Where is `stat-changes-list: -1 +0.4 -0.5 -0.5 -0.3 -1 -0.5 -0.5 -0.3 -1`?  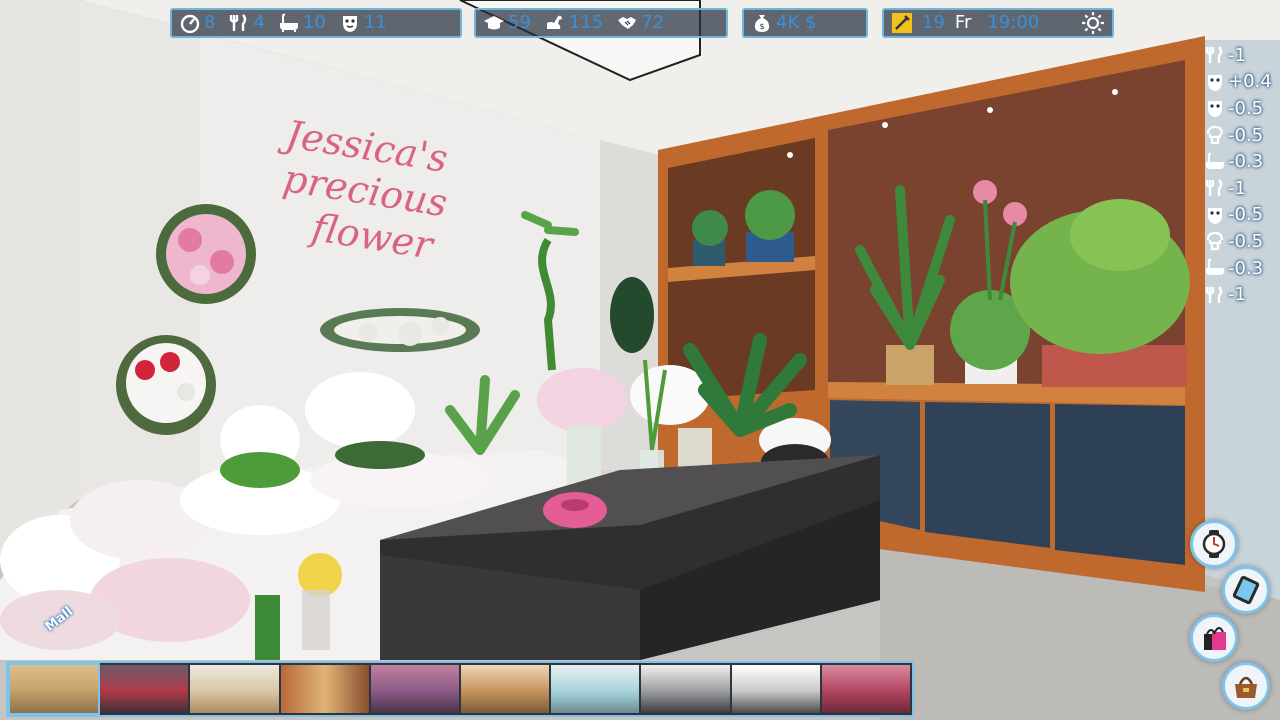 stat-changes-list: -1 +0.4 -0.5 -0.5 -0.3 -1 -0.5 -0.5 -0.3 -1 is located at coordinates (1238, 175).